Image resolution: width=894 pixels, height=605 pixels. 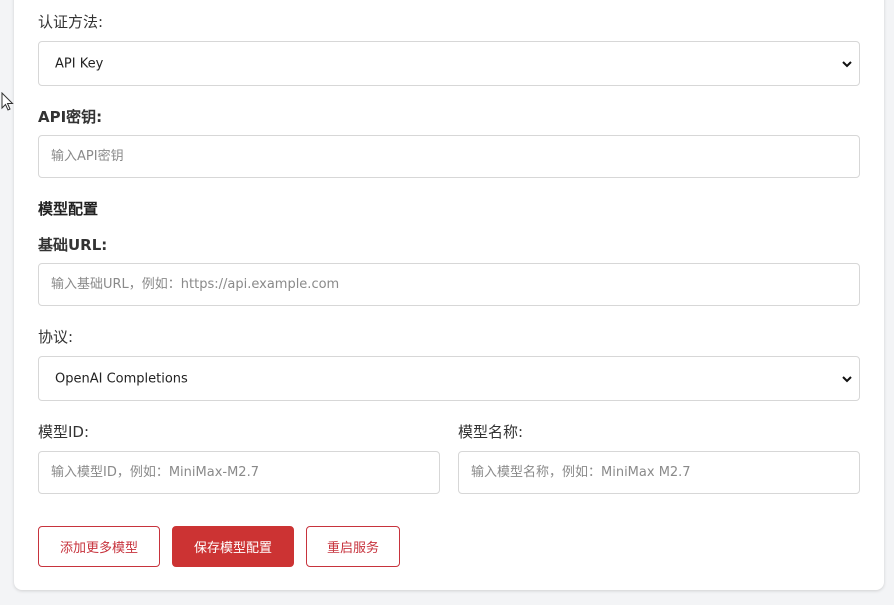 I want to click on model-id-field, so click(x=239, y=472).